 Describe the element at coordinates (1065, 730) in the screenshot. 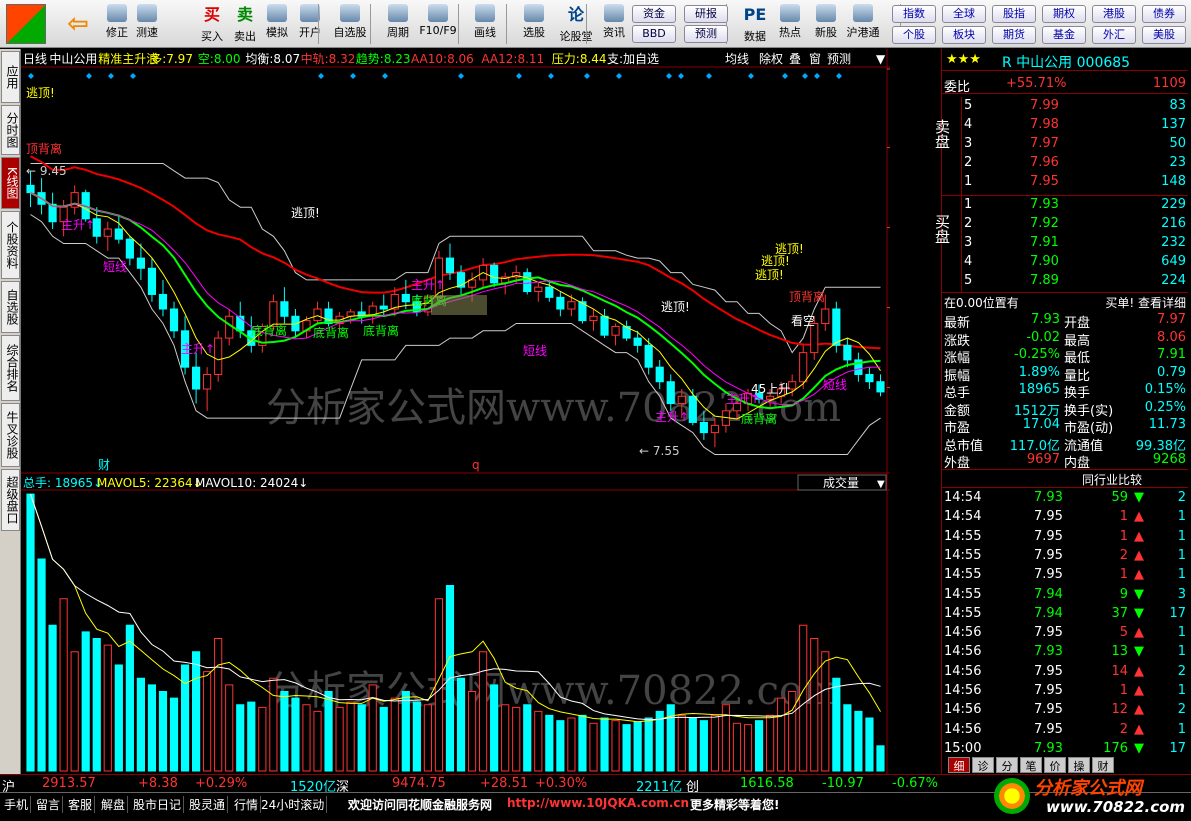

I see `tick-row: 14:56 7.95 2 ▲ 1` at that location.